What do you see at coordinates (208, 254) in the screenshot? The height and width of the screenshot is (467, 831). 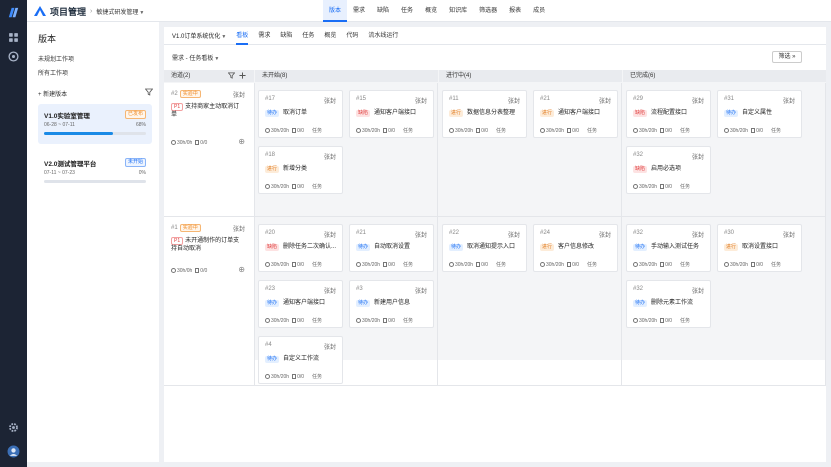 I see `requirement-card: #1 实验中 张封 P1 未开通制作的订单支持自动取消 30h/0h 0/0 ⊕` at bounding box center [208, 254].